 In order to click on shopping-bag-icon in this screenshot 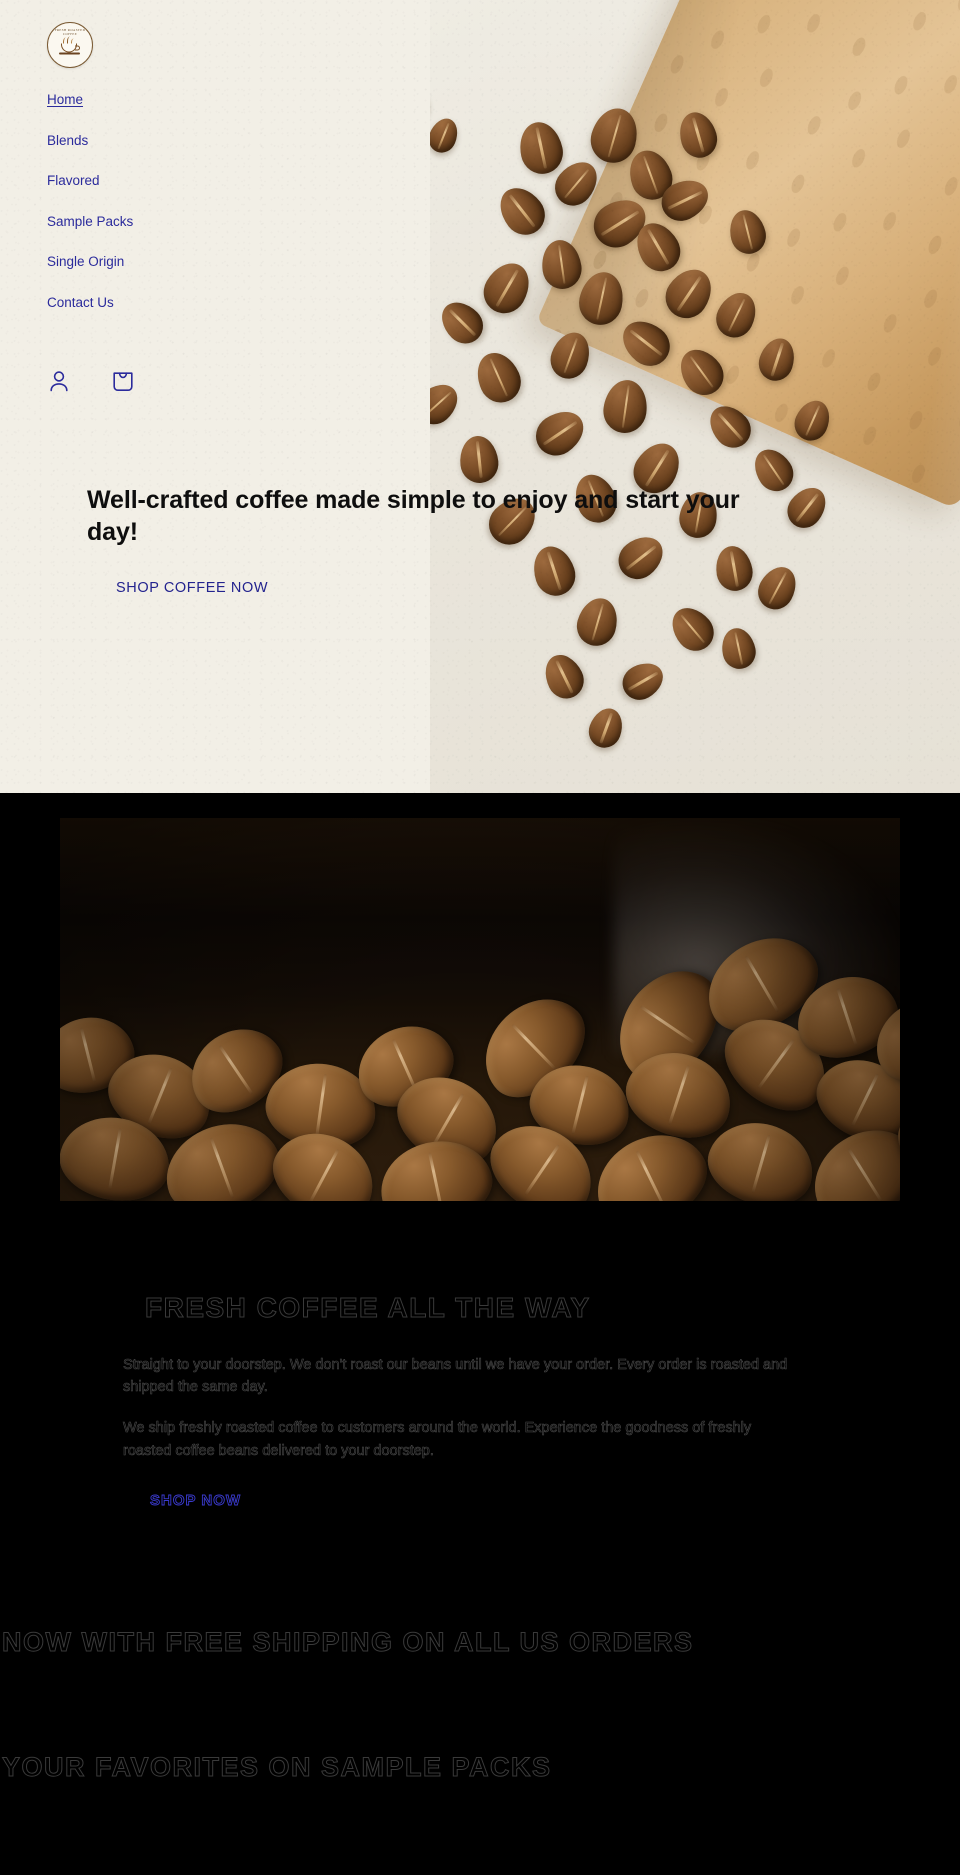, I will do `click(123, 381)`.